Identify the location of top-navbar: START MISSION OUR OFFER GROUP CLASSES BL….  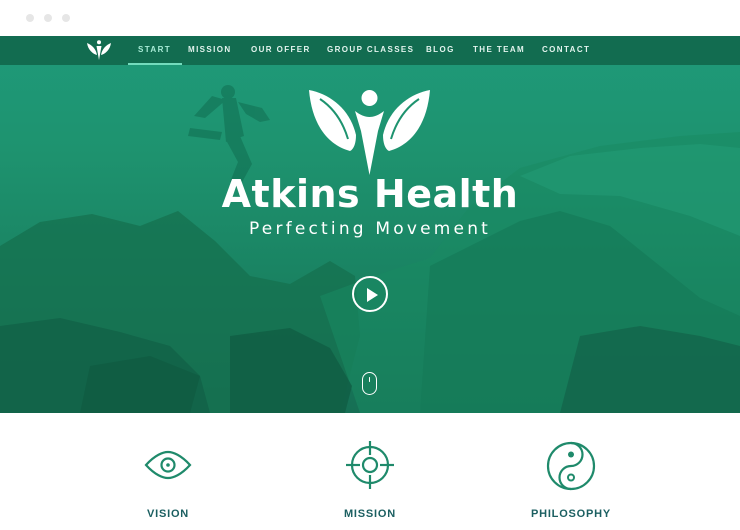
(370, 50).